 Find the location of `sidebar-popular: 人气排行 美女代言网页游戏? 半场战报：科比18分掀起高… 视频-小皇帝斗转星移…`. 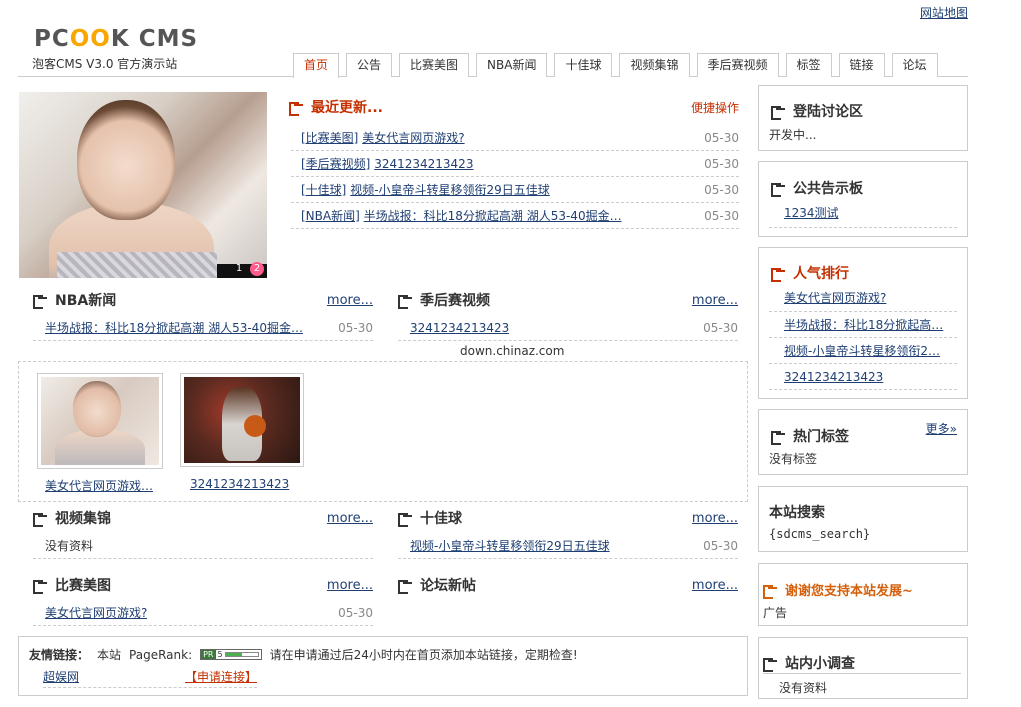

sidebar-popular: 人气排行 美女代言网页游戏? 半场战报：科比18分掀起高… 视频-小皇帝斗转星移… is located at coordinates (863, 323).